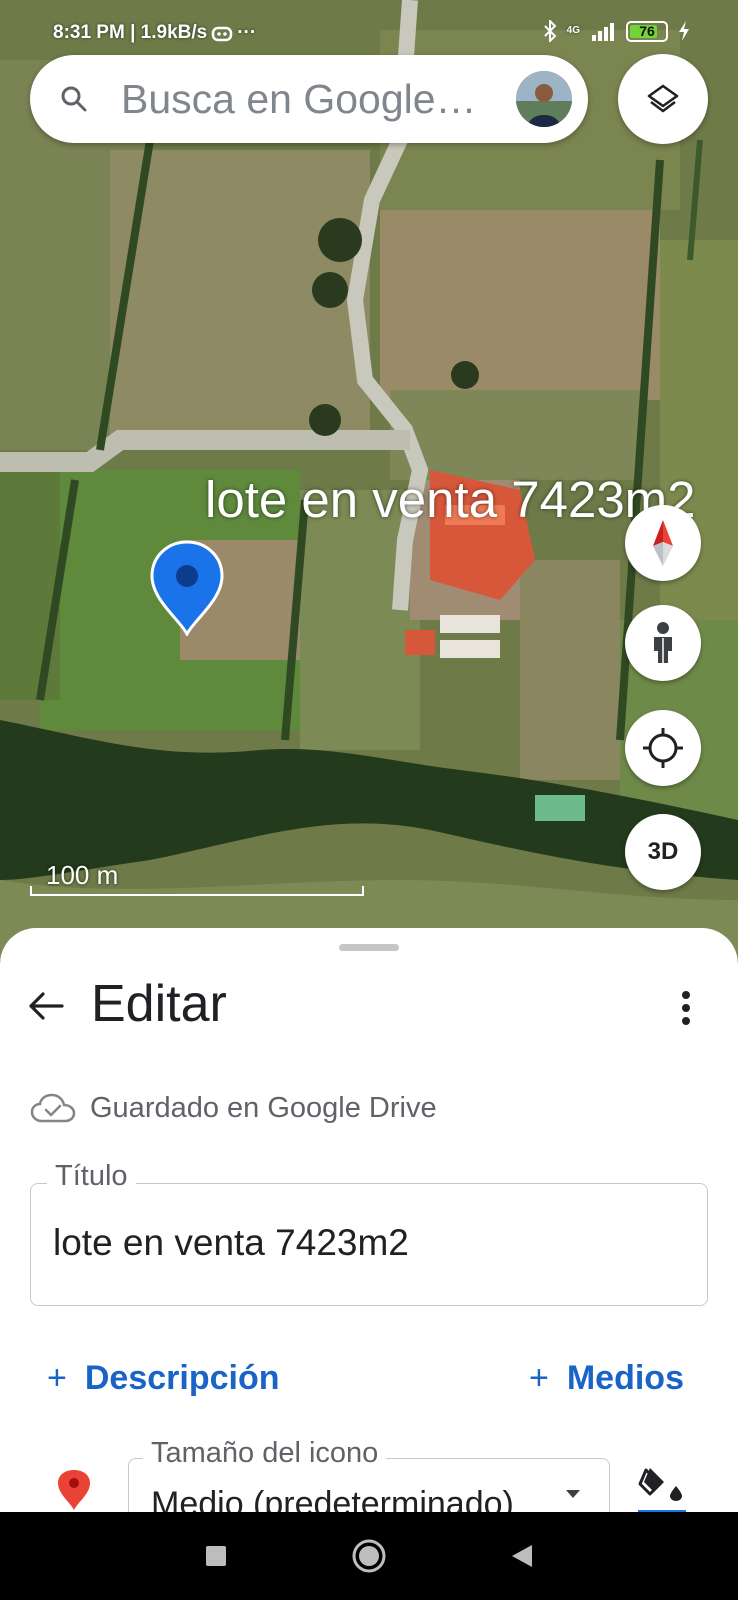 This screenshot has height=1600, width=738. Describe the element at coordinates (197, 878) in the screenshot. I see `map-scale: 100 m` at that location.